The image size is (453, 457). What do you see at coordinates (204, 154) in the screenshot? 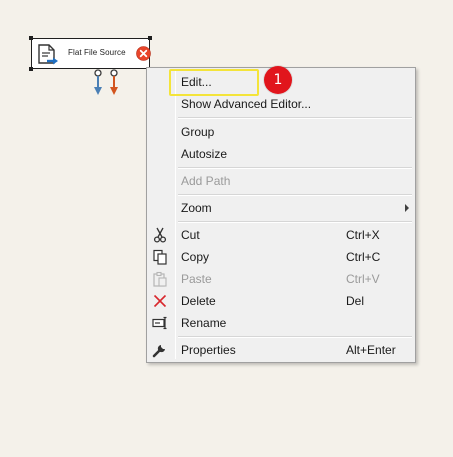
I see `menu-item-label: Autosize` at bounding box center [204, 154].